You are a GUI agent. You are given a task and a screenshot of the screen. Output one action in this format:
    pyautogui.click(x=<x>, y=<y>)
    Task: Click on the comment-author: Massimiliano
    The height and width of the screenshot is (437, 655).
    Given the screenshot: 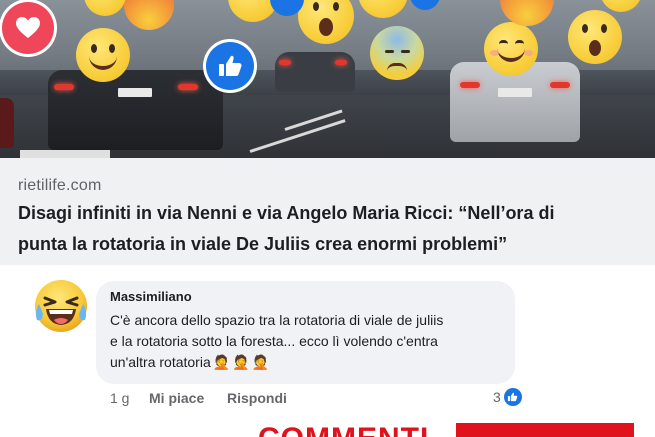 What is the action you would take?
    pyautogui.click(x=151, y=296)
    